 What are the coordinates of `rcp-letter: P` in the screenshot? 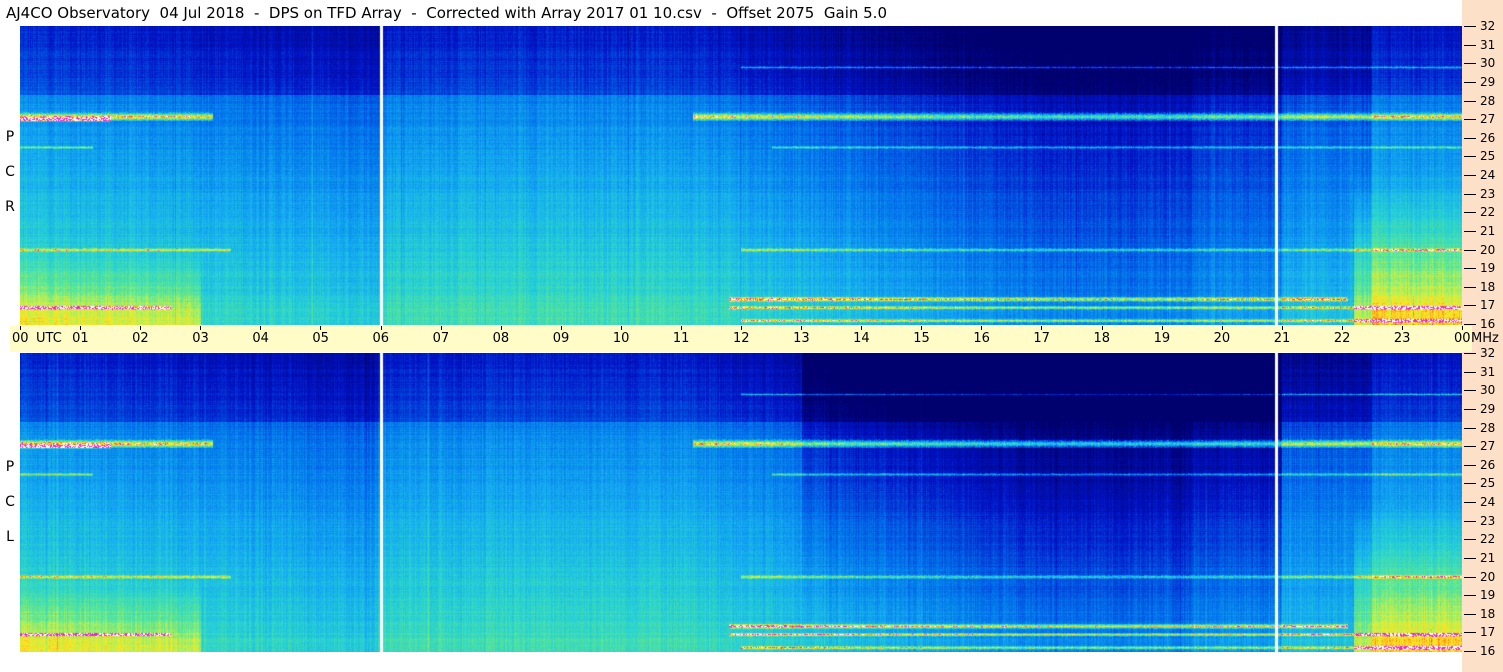 It's located at (10, 137).